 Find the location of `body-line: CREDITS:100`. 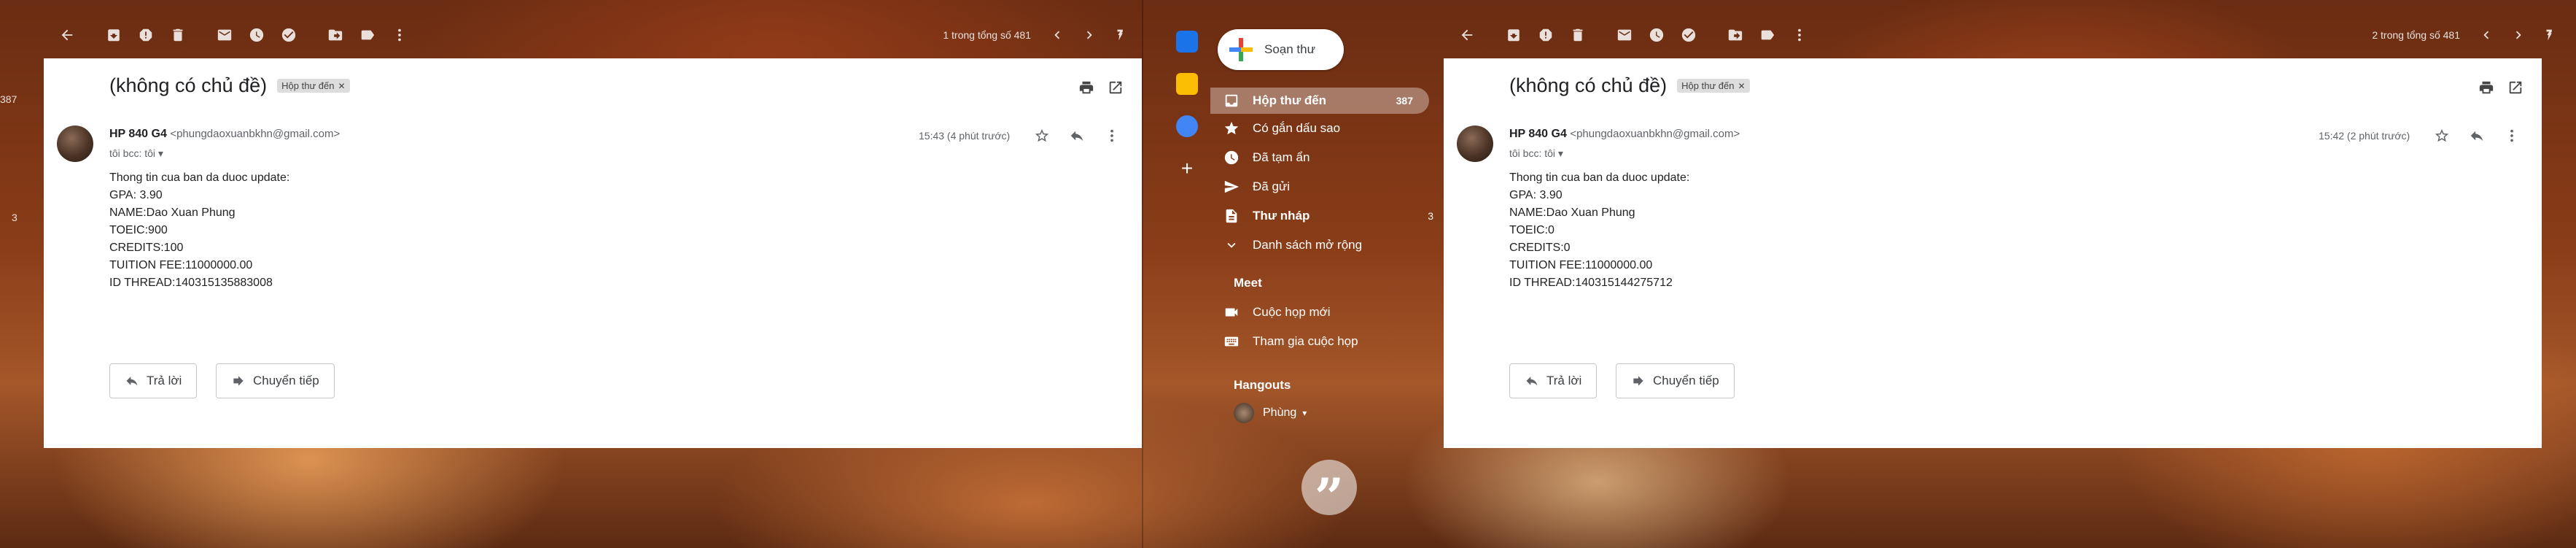

body-line: CREDITS:100 is located at coordinates (146, 248).